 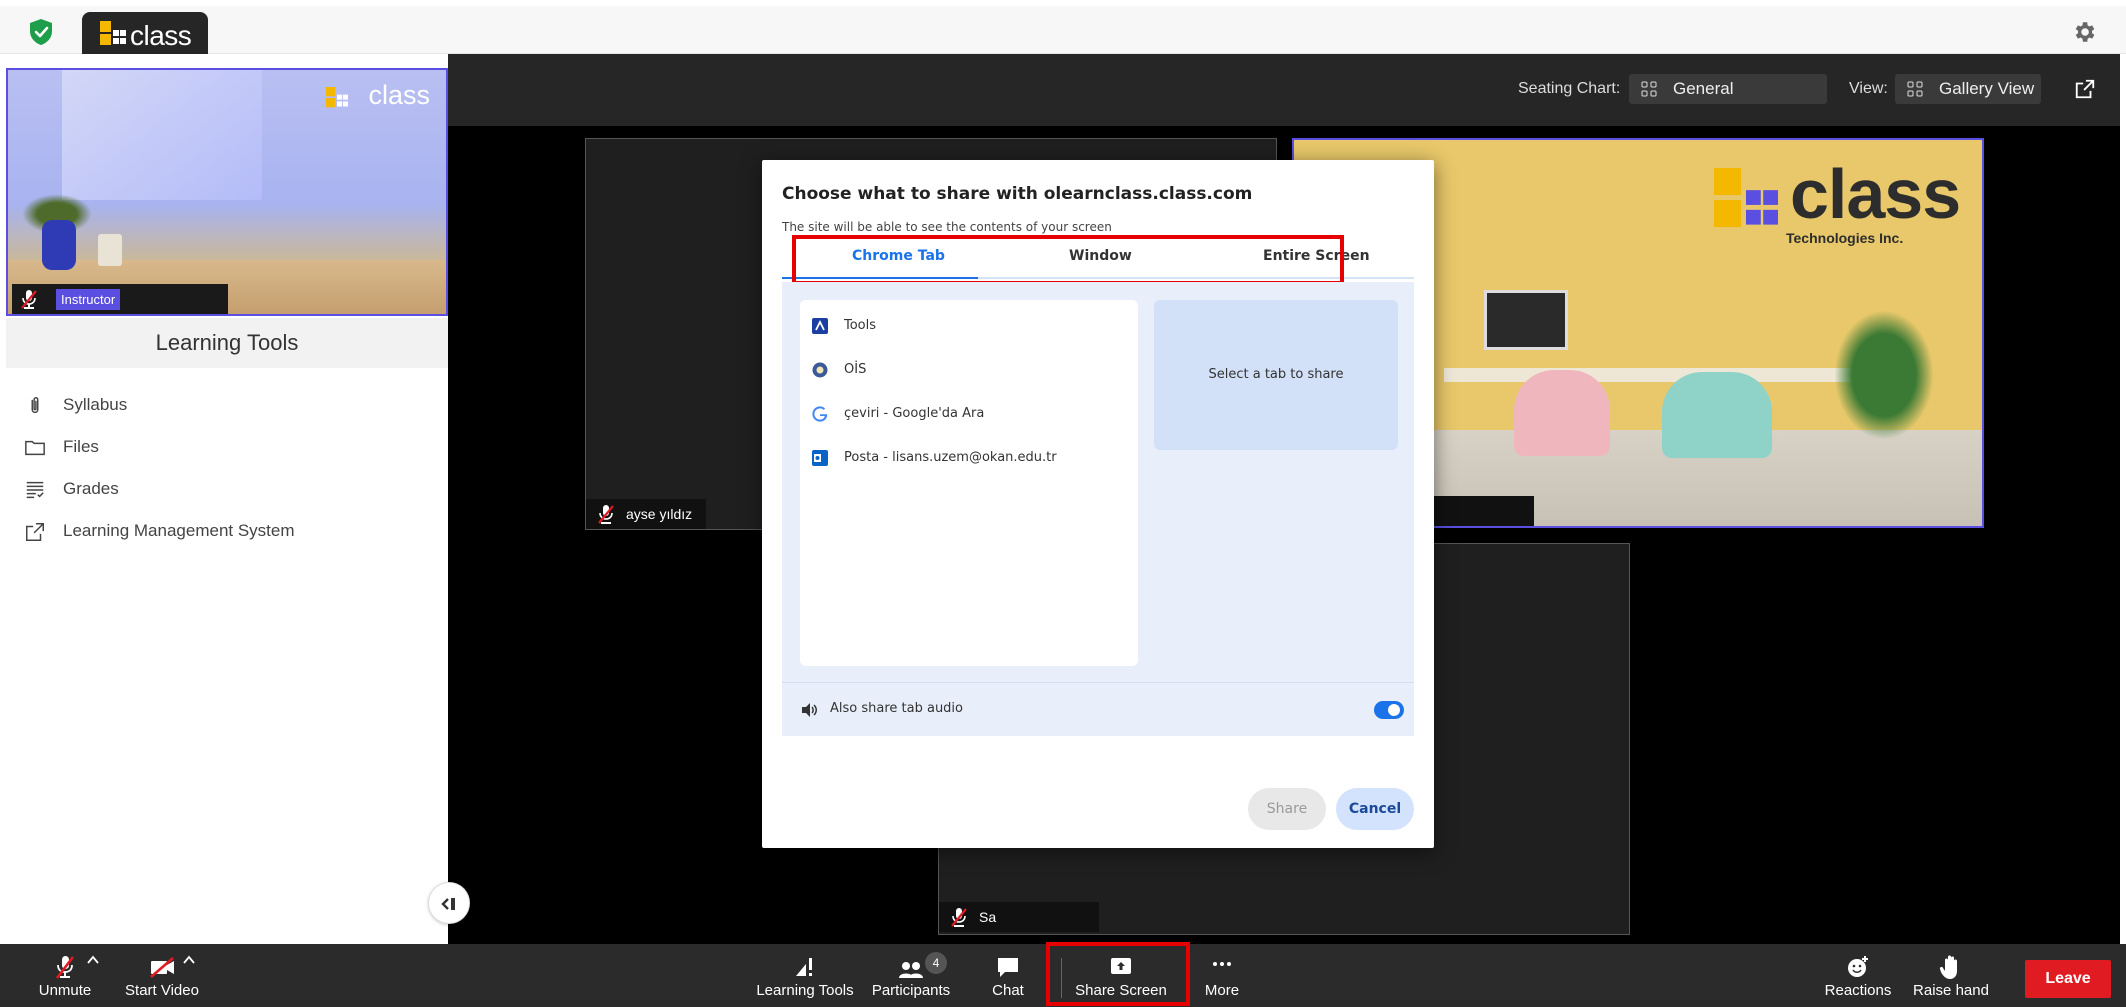 What do you see at coordinates (227, 489) in the screenshot?
I see `learning-tool-grades: Grades` at bounding box center [227, 489].